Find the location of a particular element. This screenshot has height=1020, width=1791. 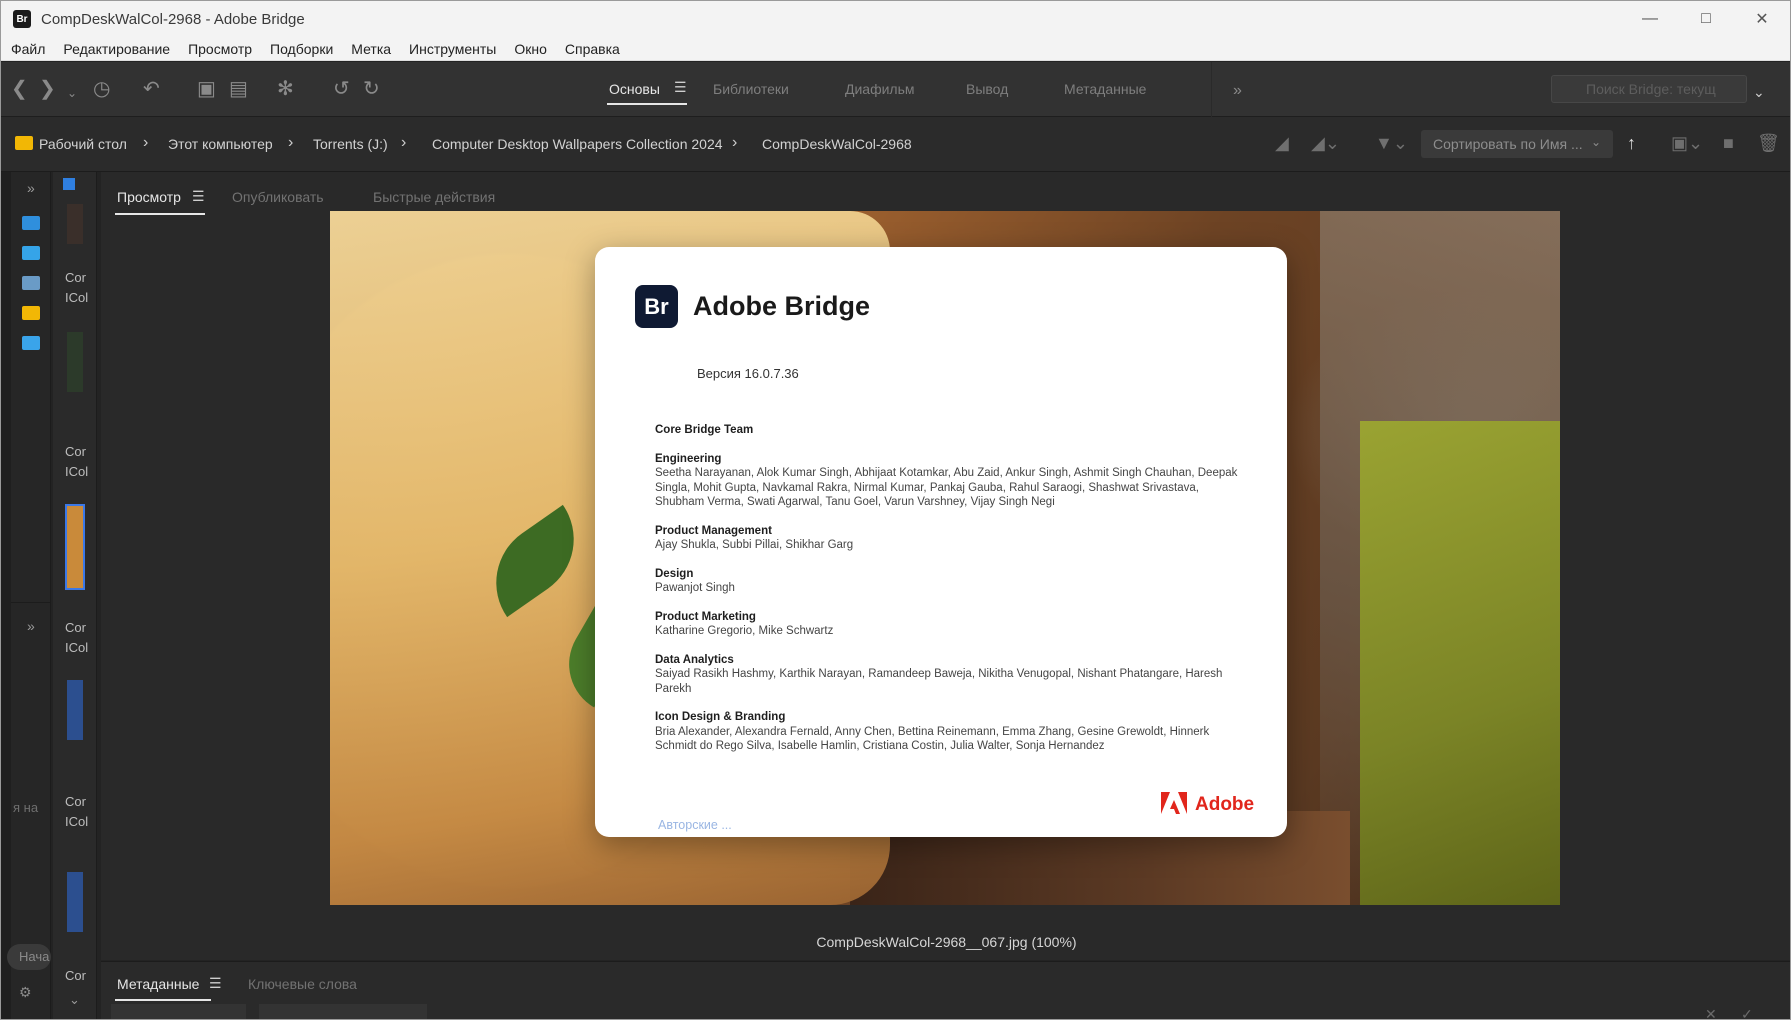

search-input: Поиск Bridge: текущ is located at coordinates (1649, 89).